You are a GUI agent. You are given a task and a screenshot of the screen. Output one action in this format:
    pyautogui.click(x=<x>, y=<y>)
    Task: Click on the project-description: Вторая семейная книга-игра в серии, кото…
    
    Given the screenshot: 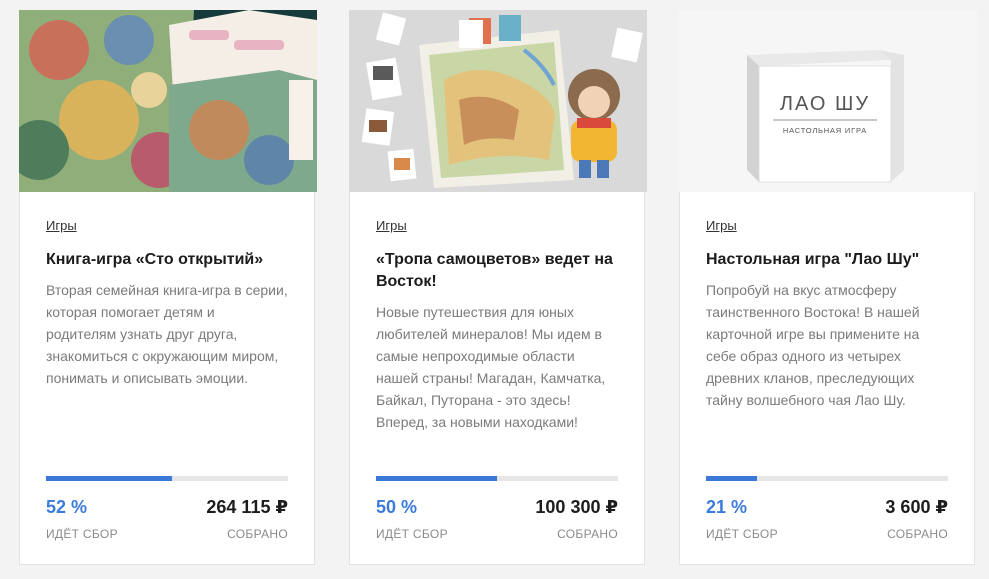 What is the action you would take?
    pyautogui.click(x=167, y=334)
    